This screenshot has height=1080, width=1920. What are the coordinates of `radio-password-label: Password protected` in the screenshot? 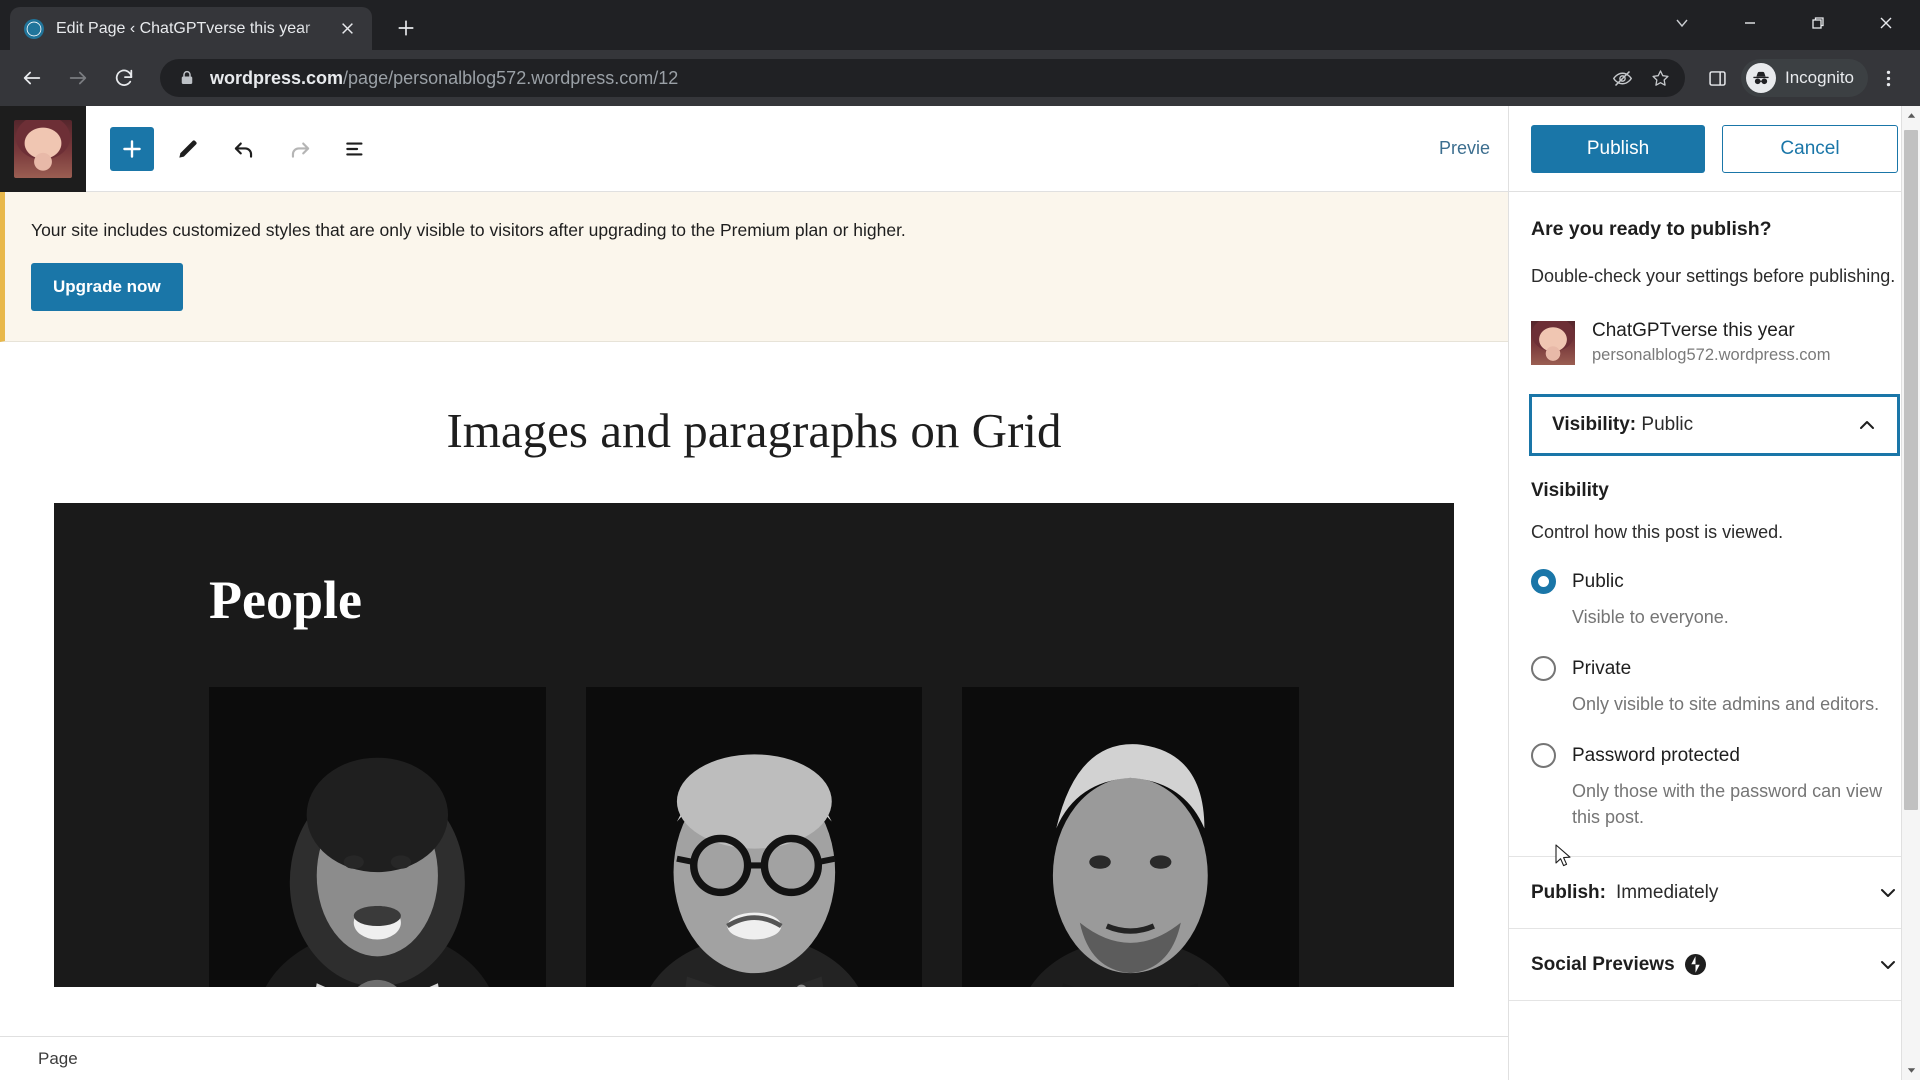 It's located at (1656, 755).